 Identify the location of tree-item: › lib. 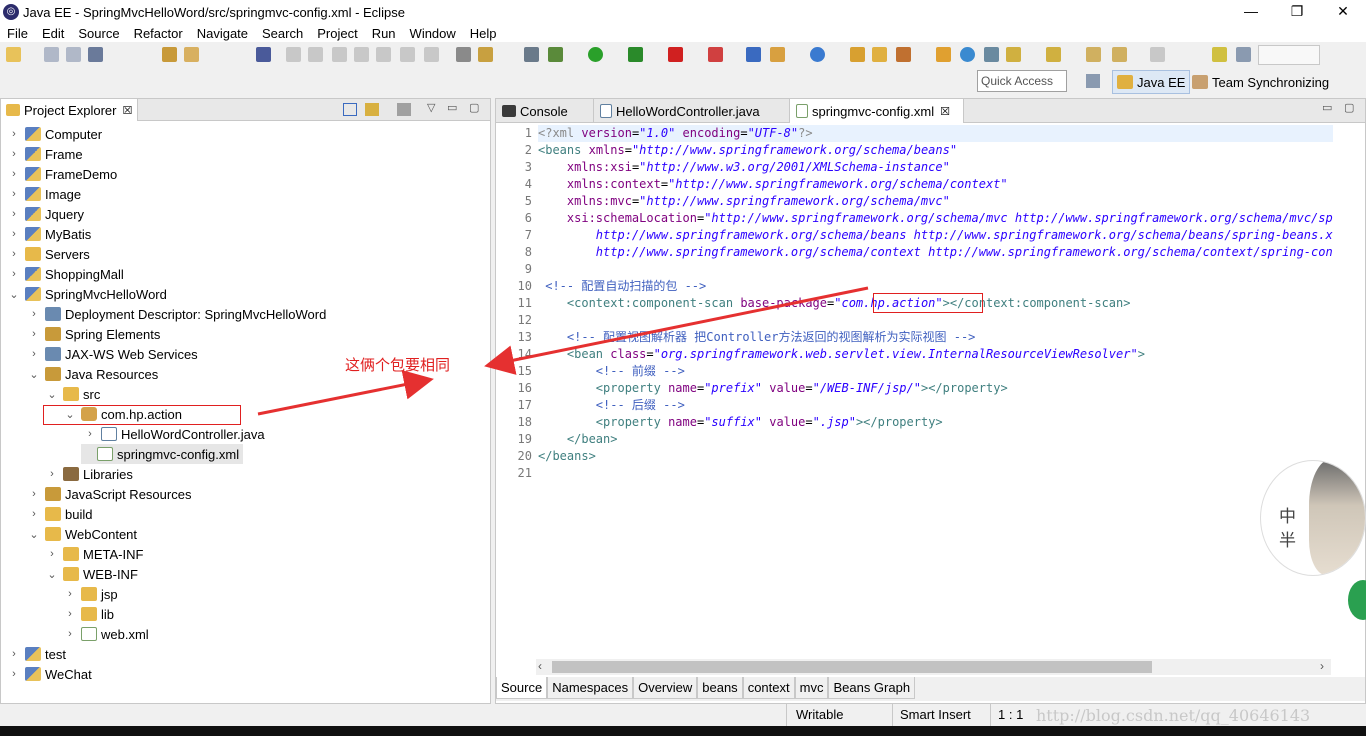
(89, 614).